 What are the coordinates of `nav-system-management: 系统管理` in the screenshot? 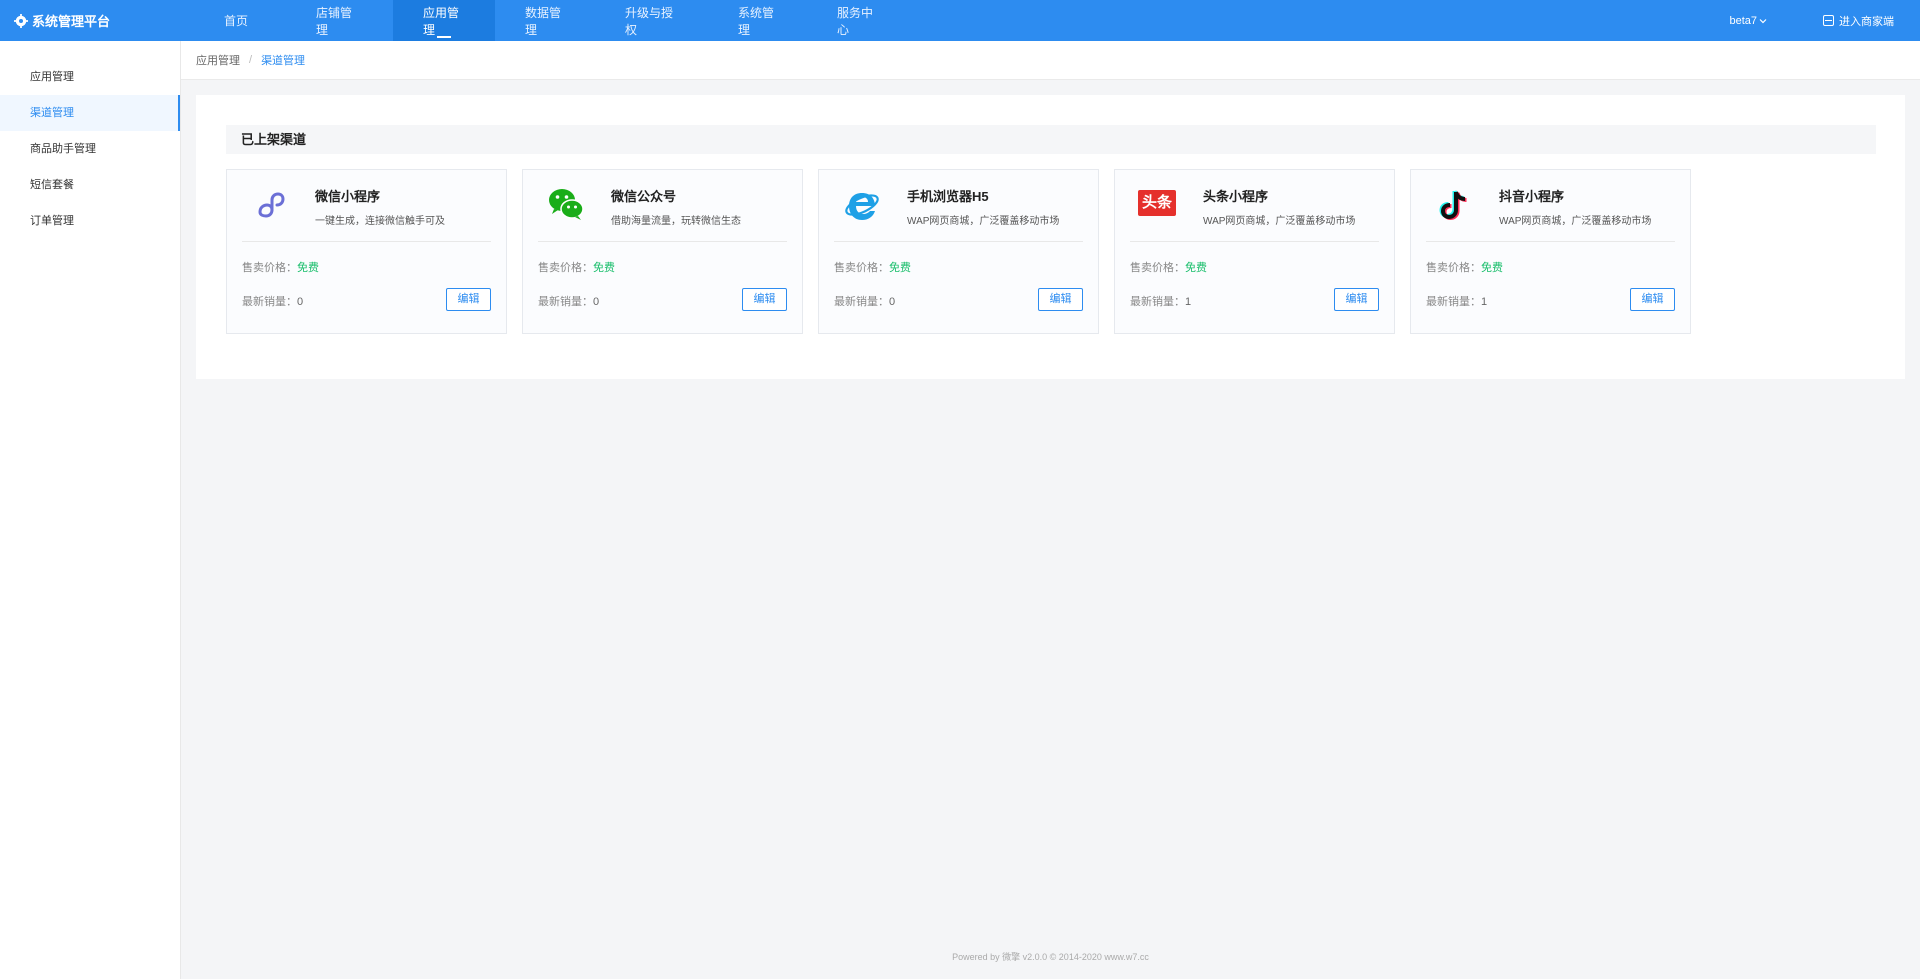 It's located at (757, 20).